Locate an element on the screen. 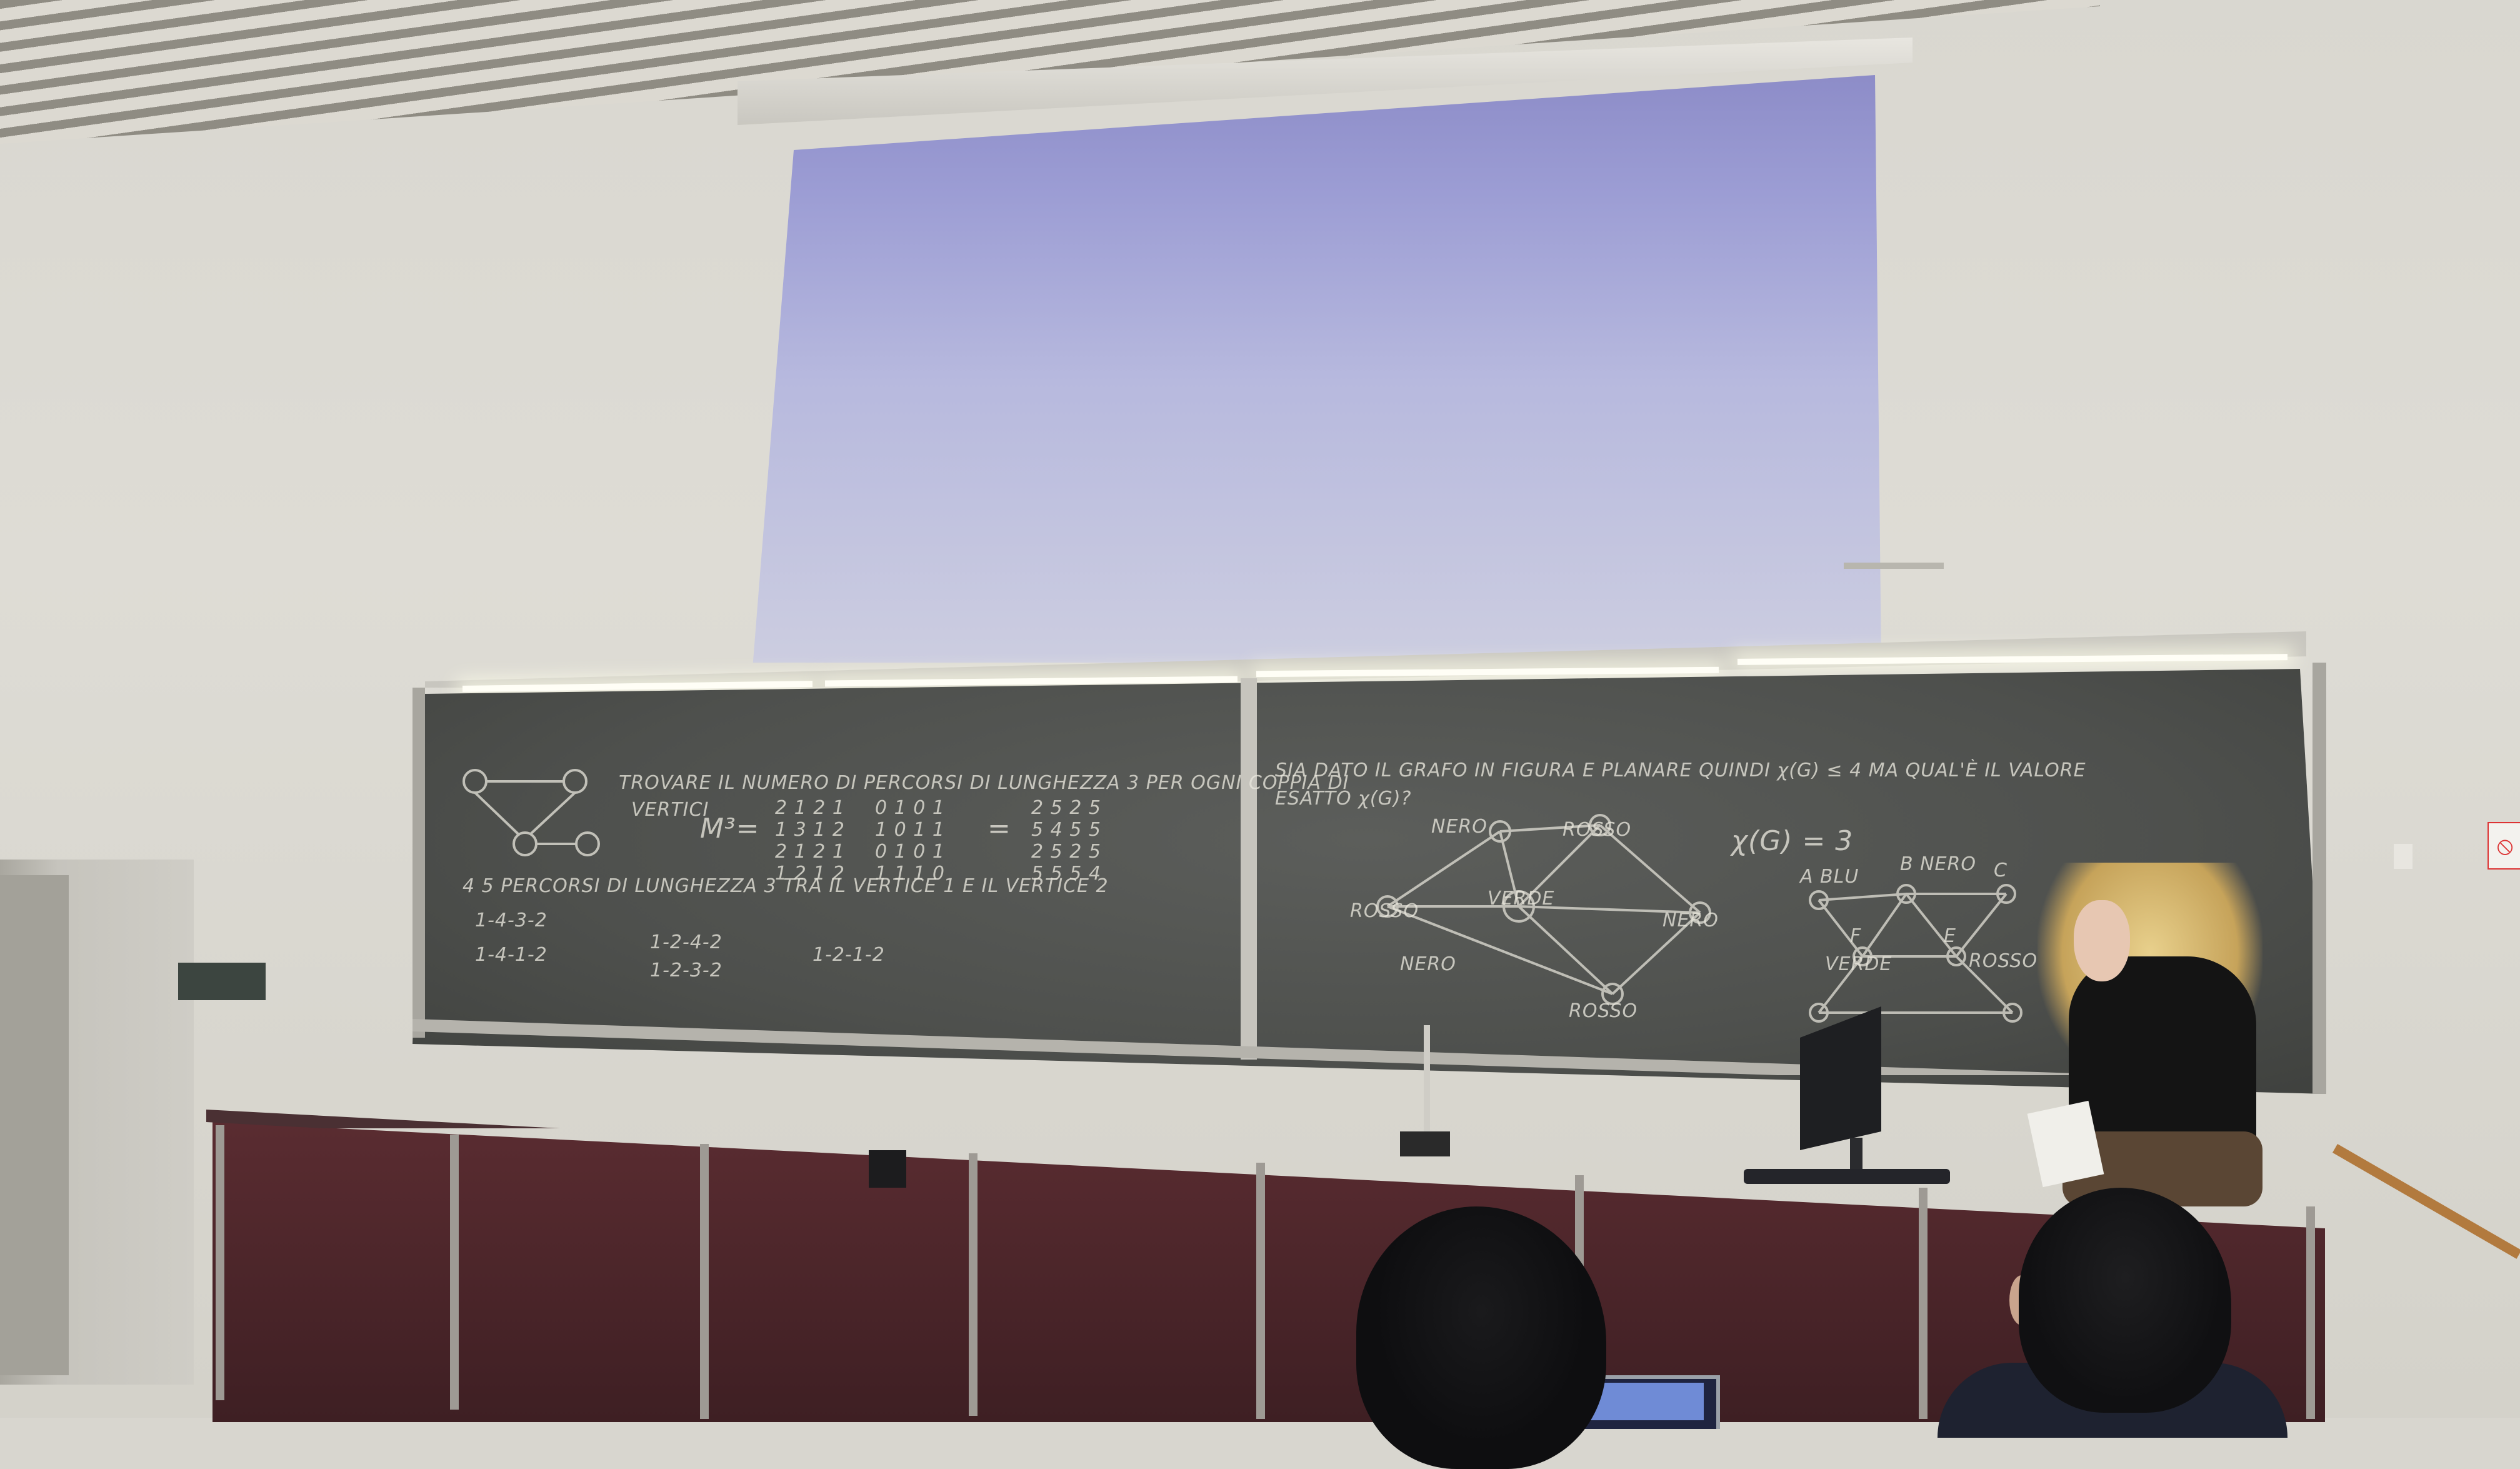 This screenshot has height=1469, width=2520. graph2-label: C is located at coordinates (2001, 871).